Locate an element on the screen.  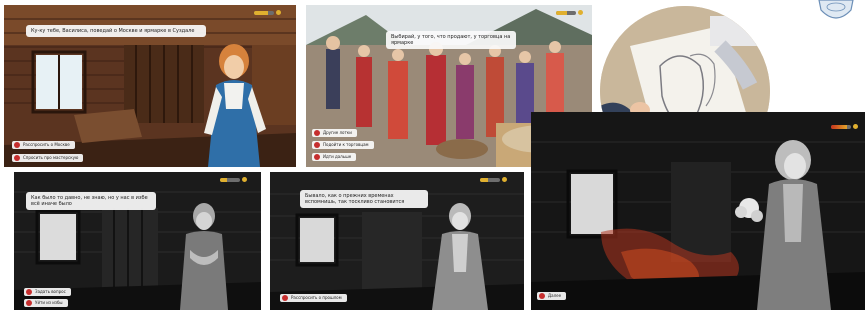
choice-label: Задать вопрос is located at coordinates (50, 291).